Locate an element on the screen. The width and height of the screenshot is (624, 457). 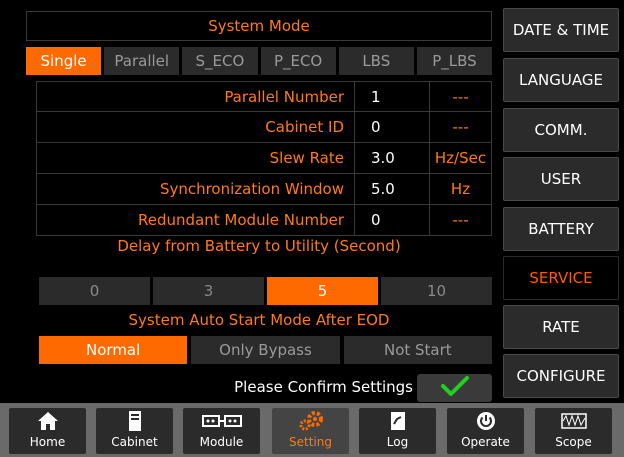
auto-start-options: Normal Only Bypass Not Start is located at coordinates (265, 350).